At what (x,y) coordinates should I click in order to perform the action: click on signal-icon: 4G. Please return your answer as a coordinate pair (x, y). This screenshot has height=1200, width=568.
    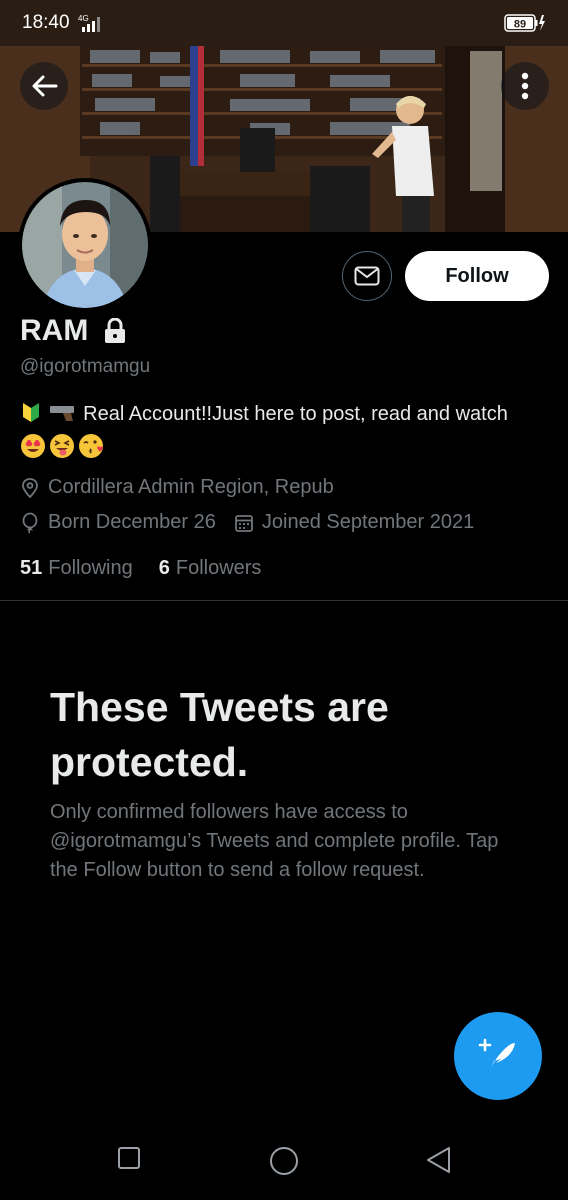
    Looking at the image, I should click on (91, 26).